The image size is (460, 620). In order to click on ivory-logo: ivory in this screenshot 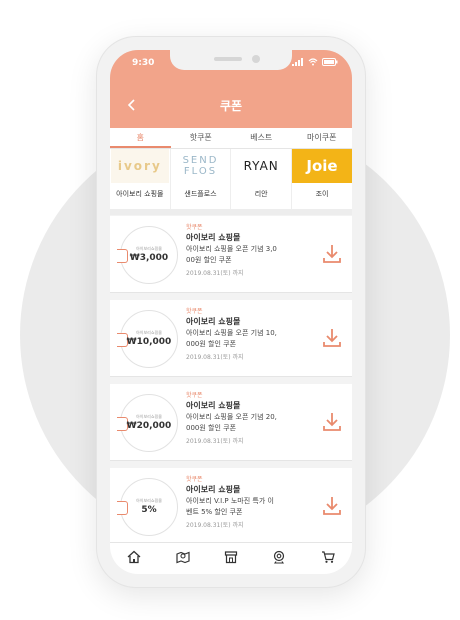, I will do `click(139, 166)`.